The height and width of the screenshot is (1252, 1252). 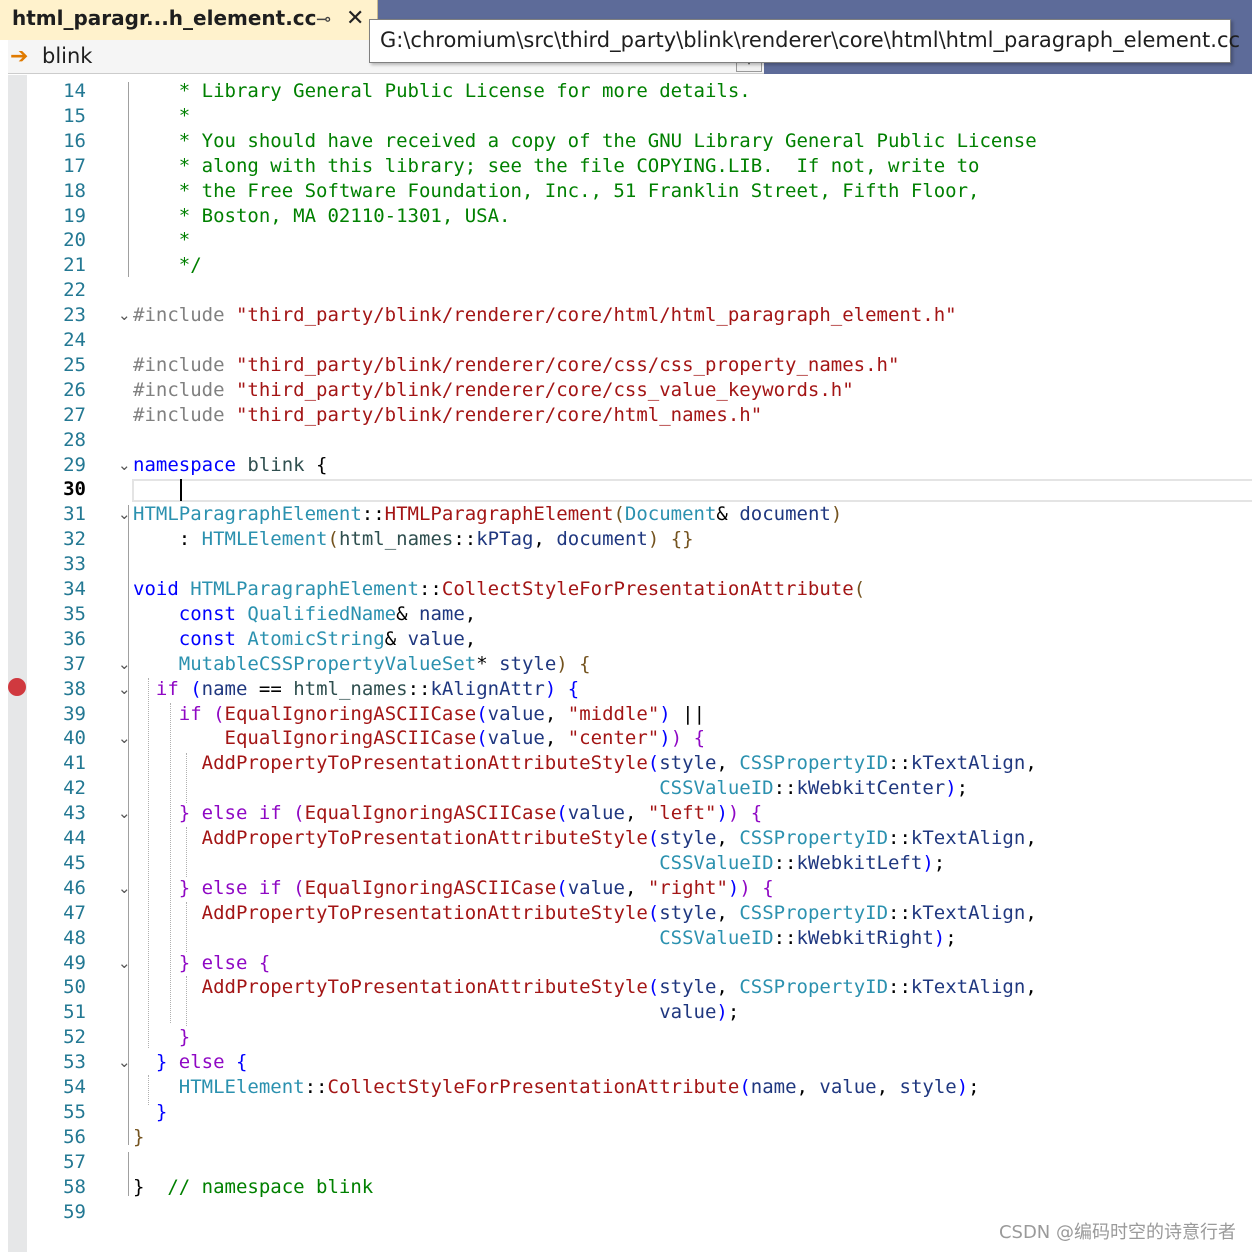 What do you see at coordinates (304, 639) in the screenshot?
I see `code-text: const AtomicString& value,` at bounding box center [304, 639].